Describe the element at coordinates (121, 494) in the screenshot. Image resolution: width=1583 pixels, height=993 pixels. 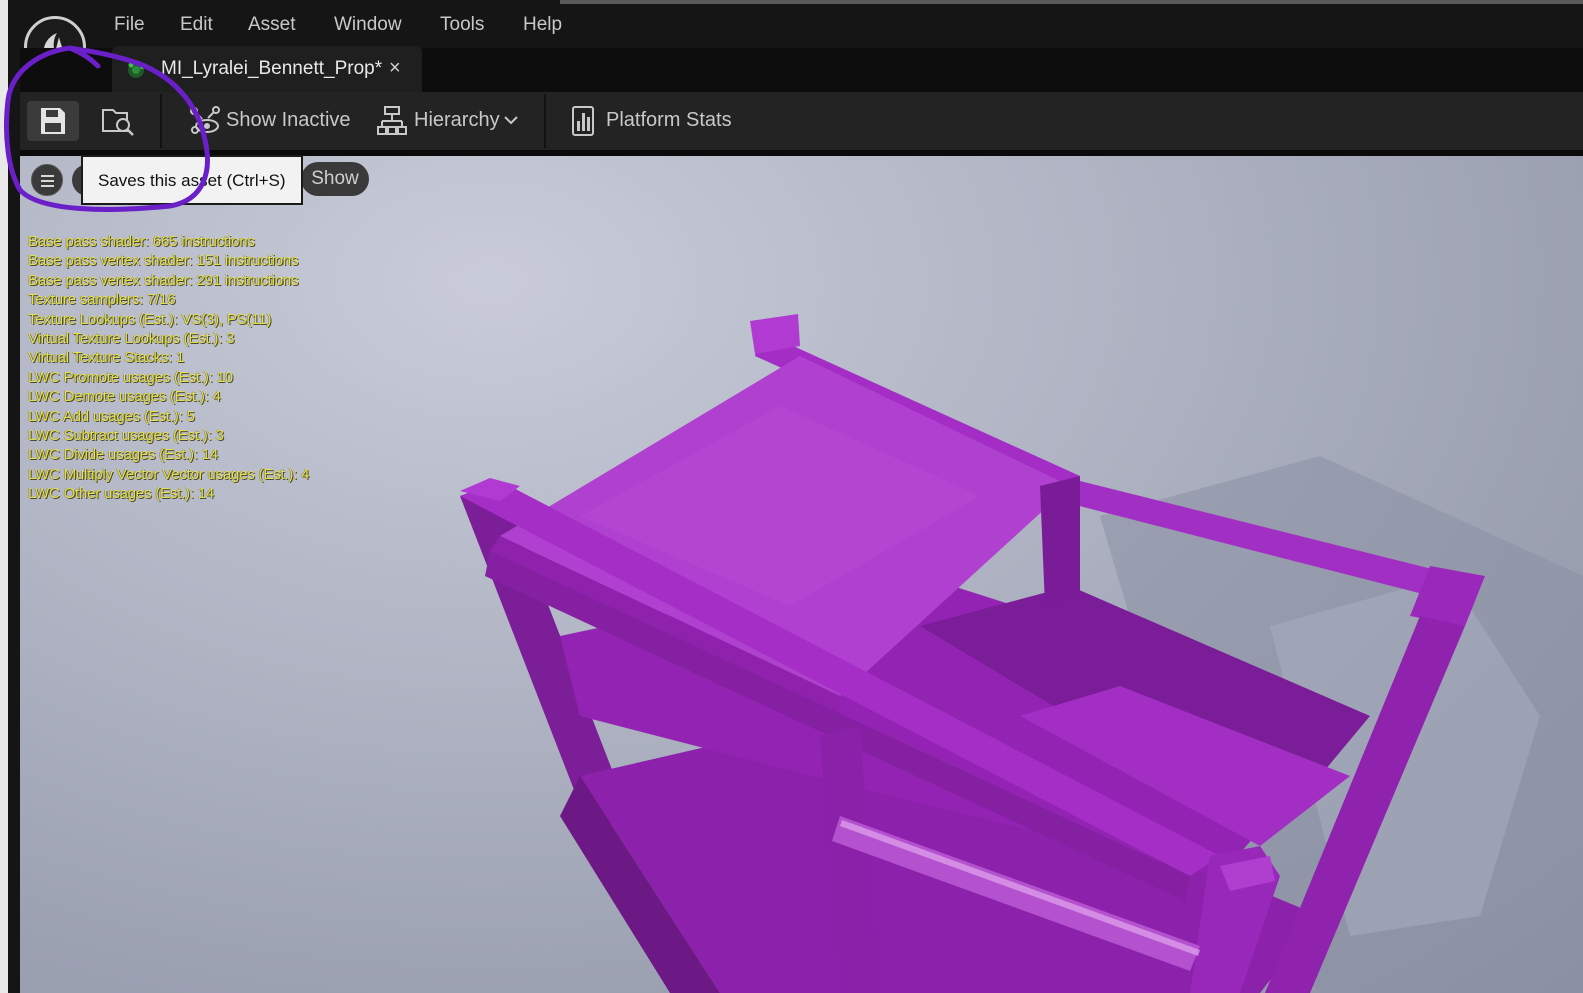
I see `stat-line: LWC Other usages (Est.): 14` at that location.